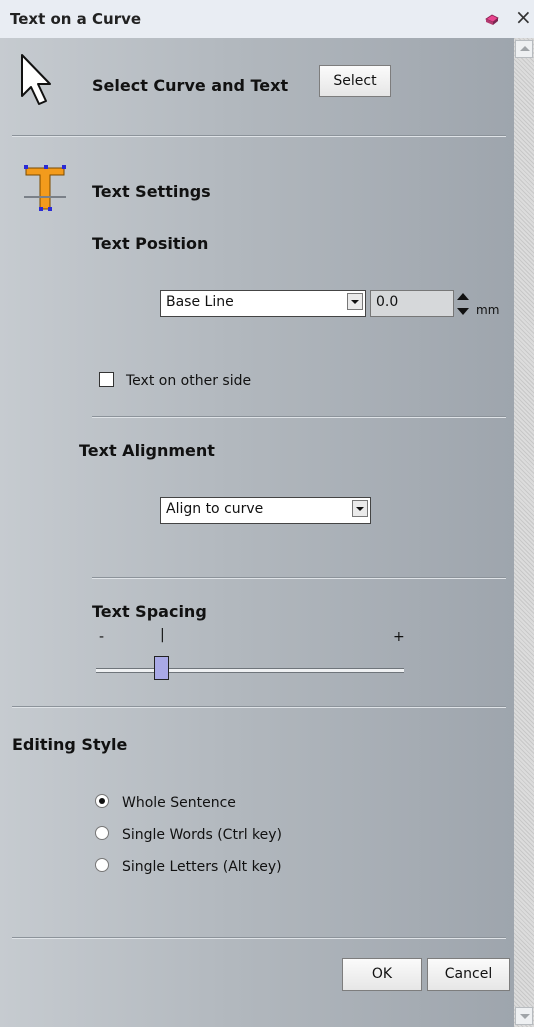  I want to click on select-button: Select, so click(355, 81).